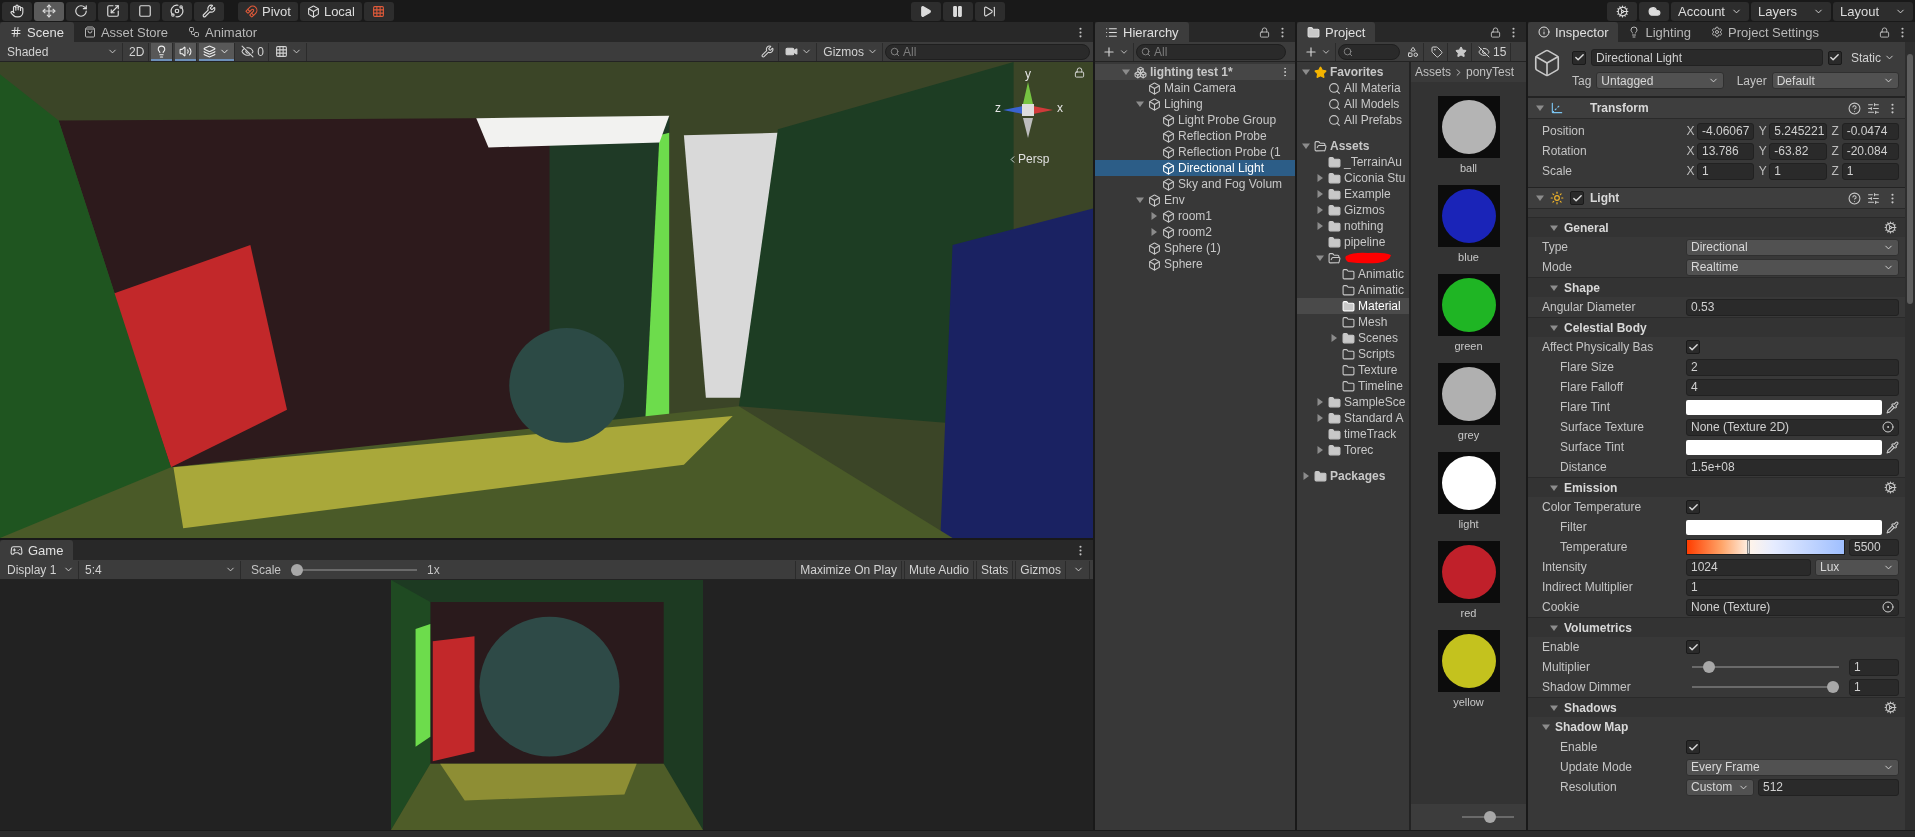 The width and height of the screenshot is (1915, 837). Describe the element at coordinates (994, 569) in the screenshot. I see `toolbar-button: Stats` at that location.